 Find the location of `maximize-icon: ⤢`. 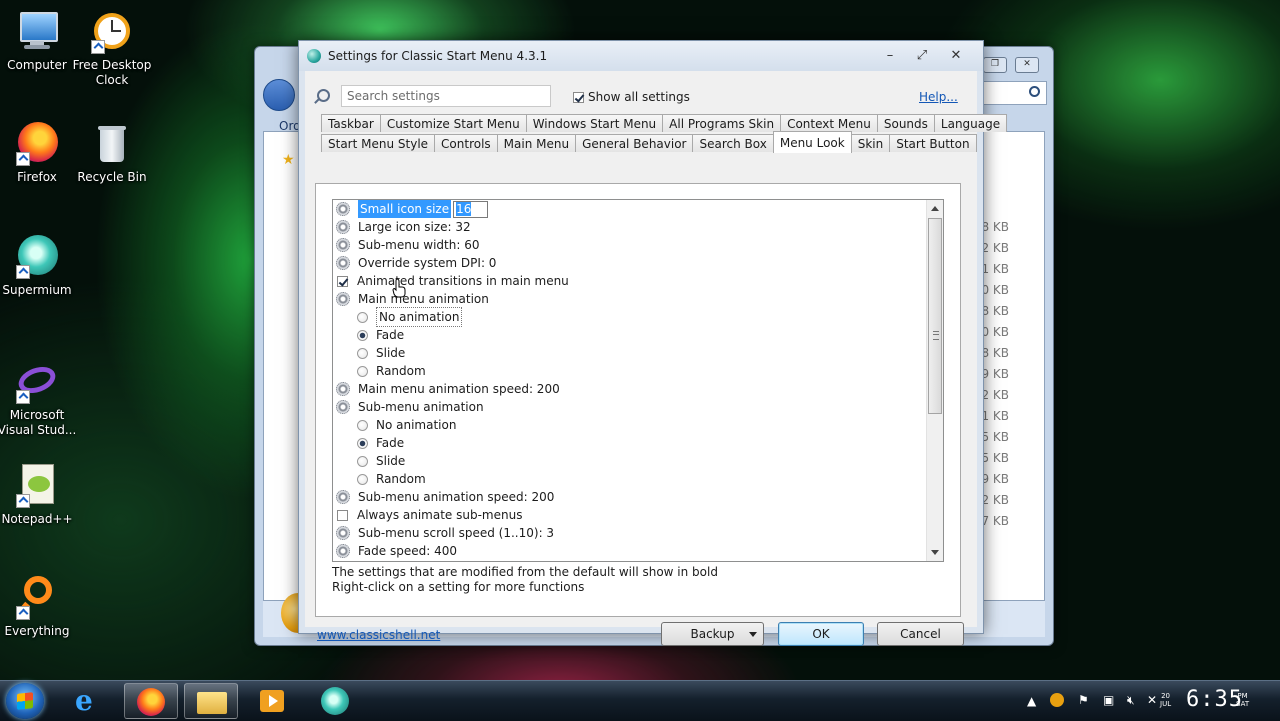

maximize-icon: ⤢ is located at coordinates (922, 56).